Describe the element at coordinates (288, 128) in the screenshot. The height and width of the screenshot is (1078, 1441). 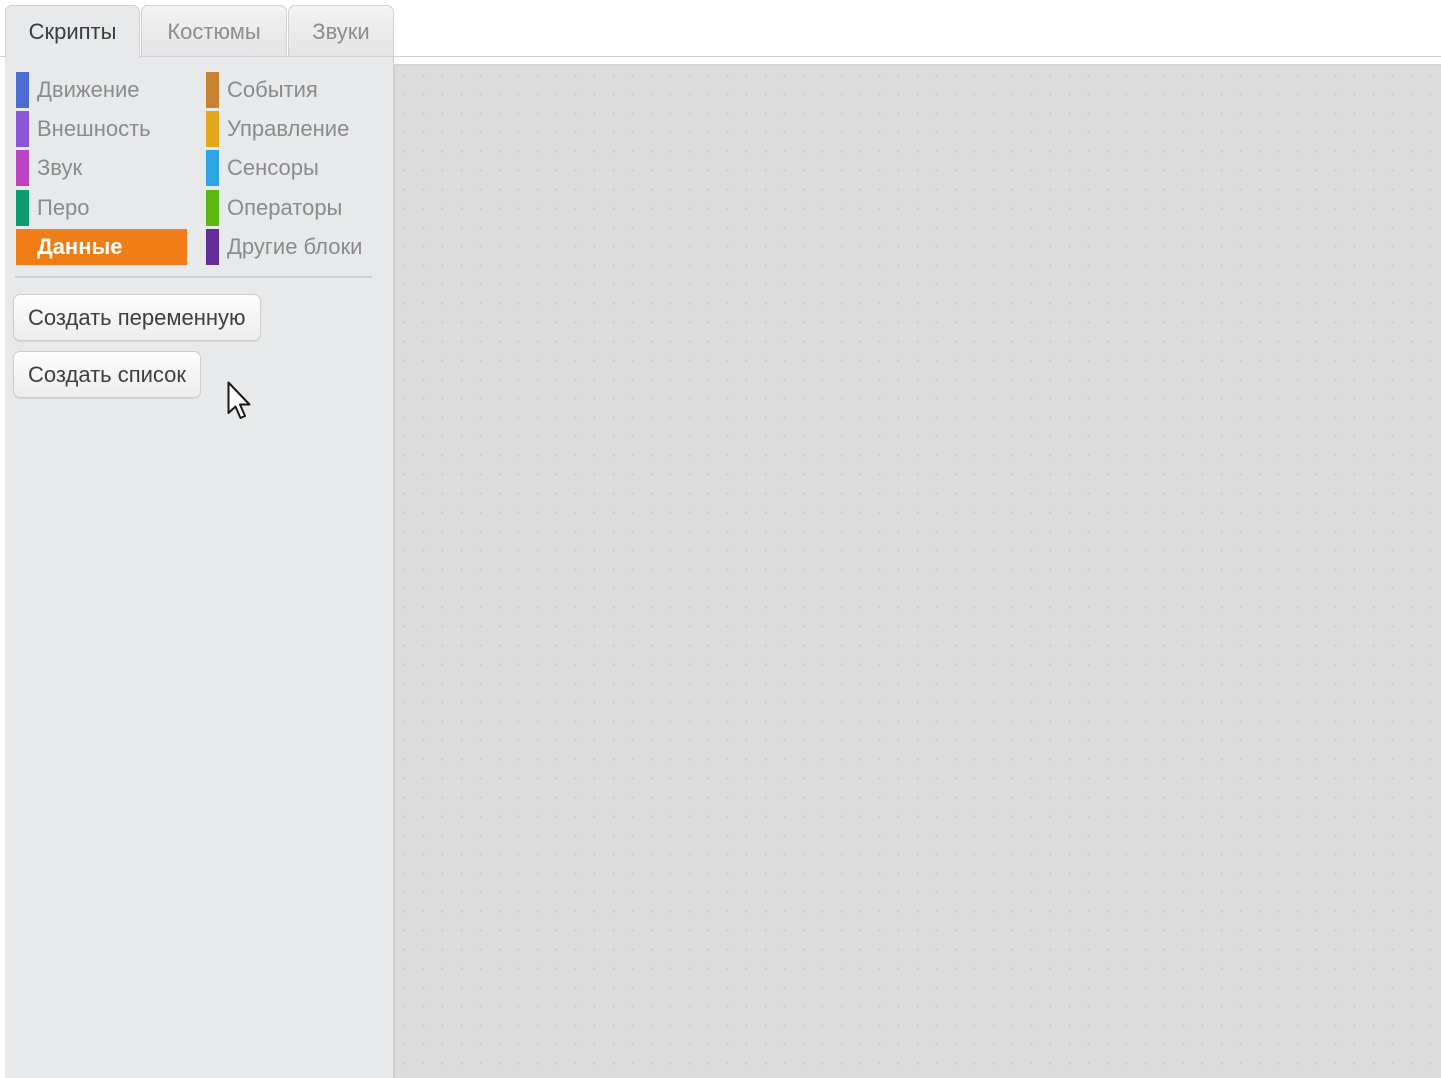
I see `category-label: Управление` at that location.